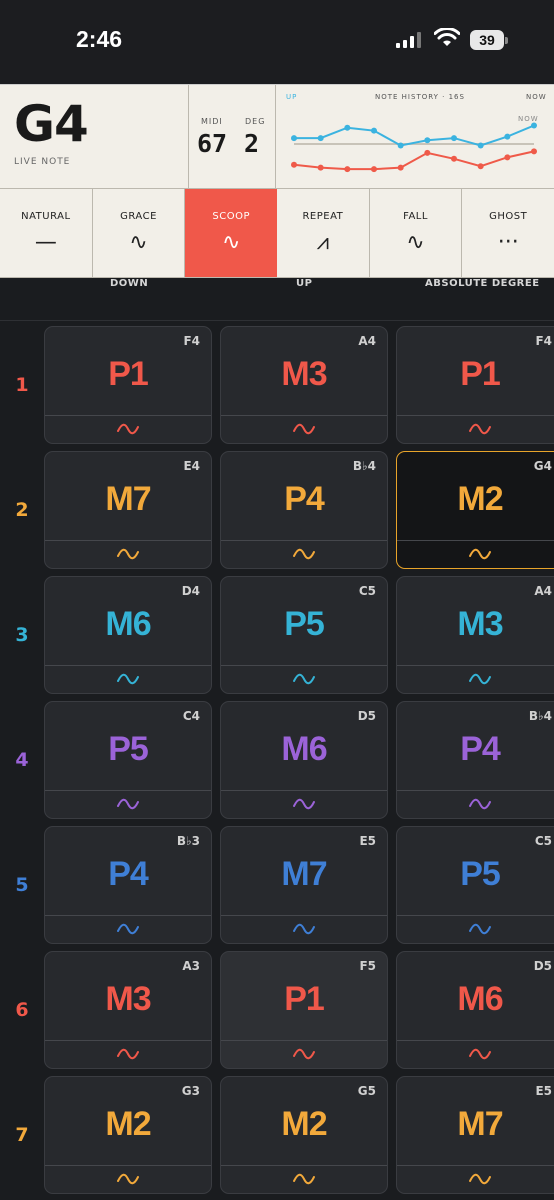  I want to click on technique-label: NATURAL, so click(46, 216).